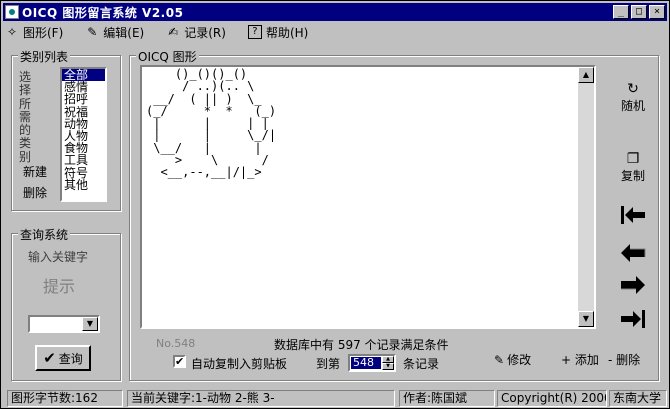 This screenshot has height=409, width=670. I want to click on close-button: ×, so click(657, 12).